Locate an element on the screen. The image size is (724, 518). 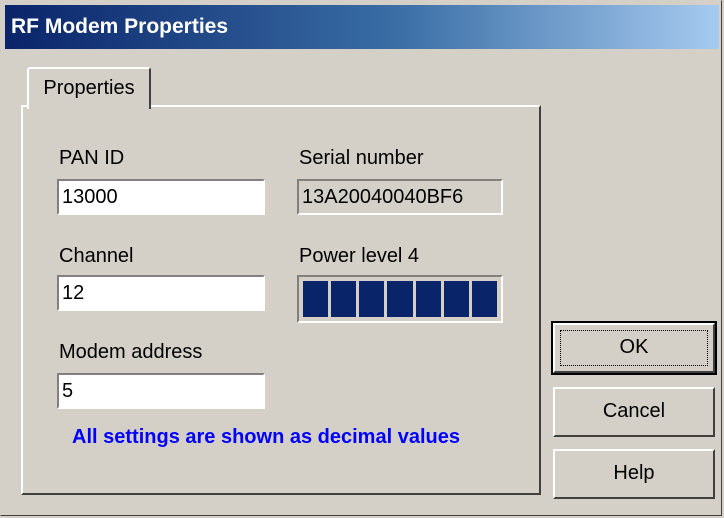
channel-field: 12 is located at coordinates (161, 293).